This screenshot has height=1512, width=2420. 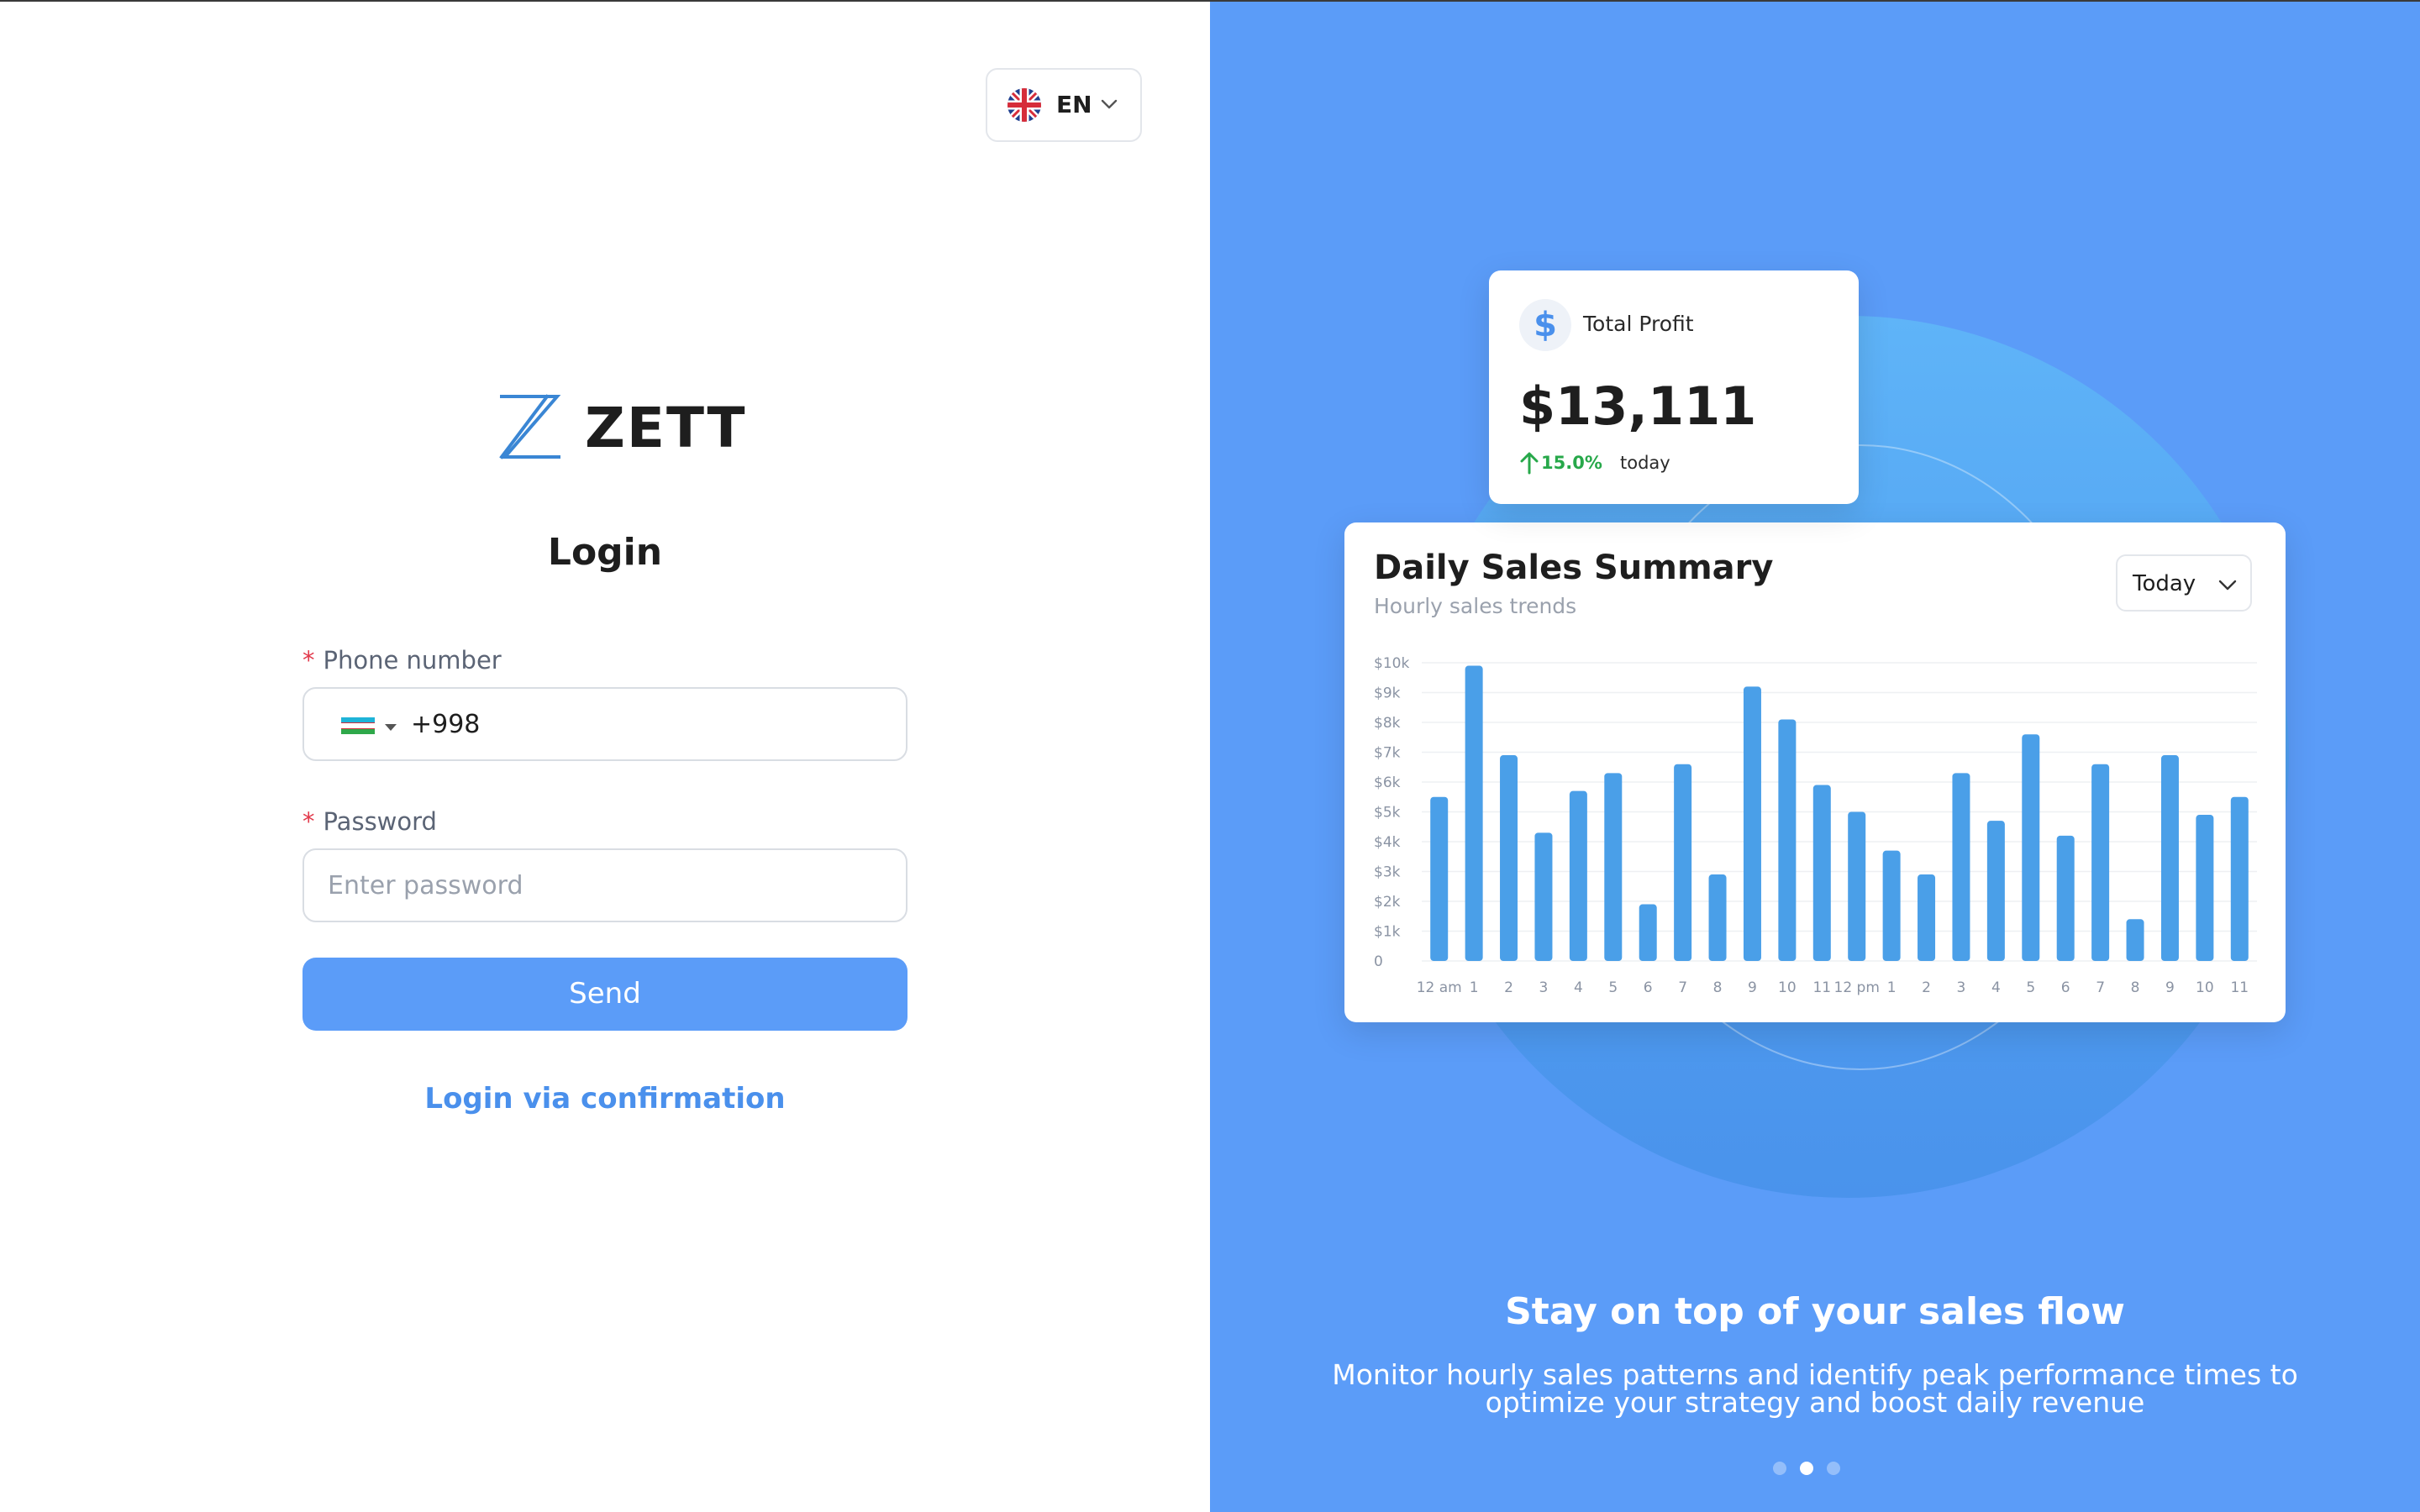 What do you see at coordinates (1387, 872) in the screenshot?
I see `y-tick-label: $3k` at bounding box center [1387, 872].